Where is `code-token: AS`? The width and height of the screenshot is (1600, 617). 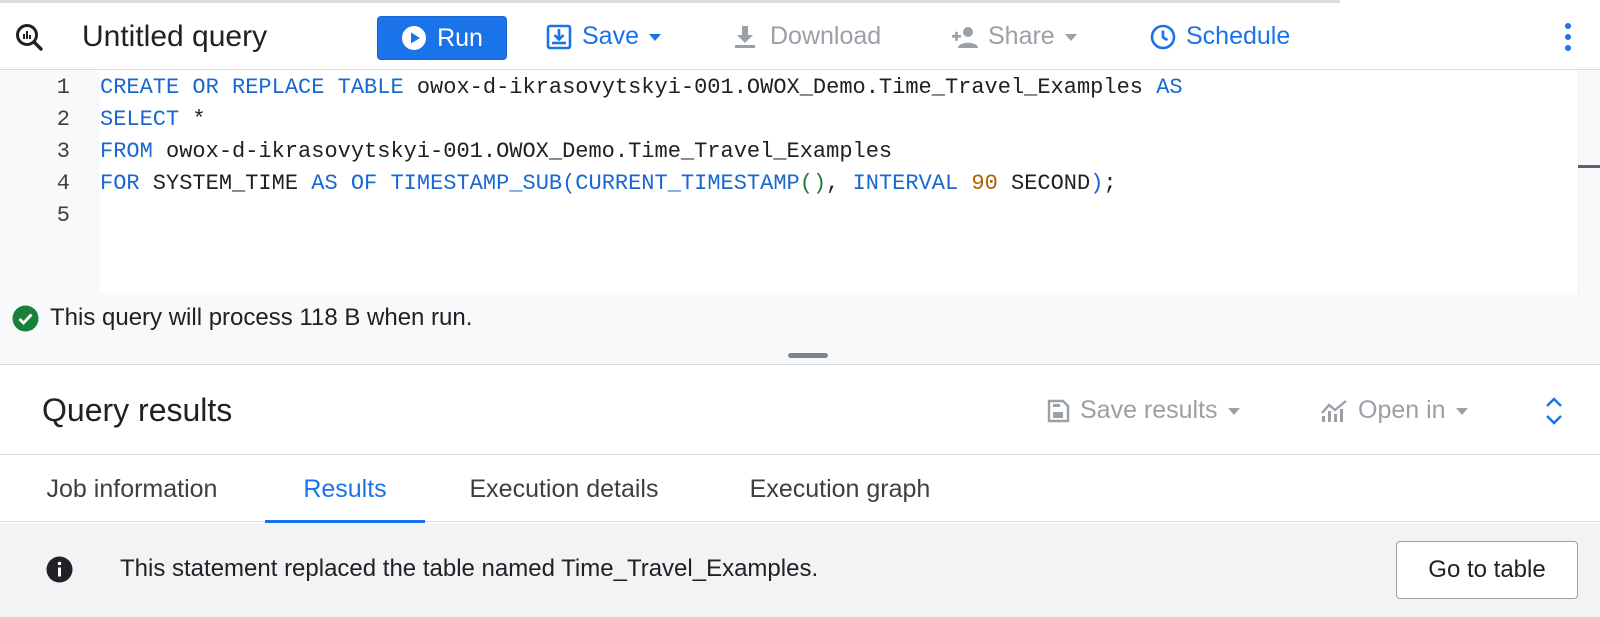 code-token: AS is located at coordinates (1169, 87).